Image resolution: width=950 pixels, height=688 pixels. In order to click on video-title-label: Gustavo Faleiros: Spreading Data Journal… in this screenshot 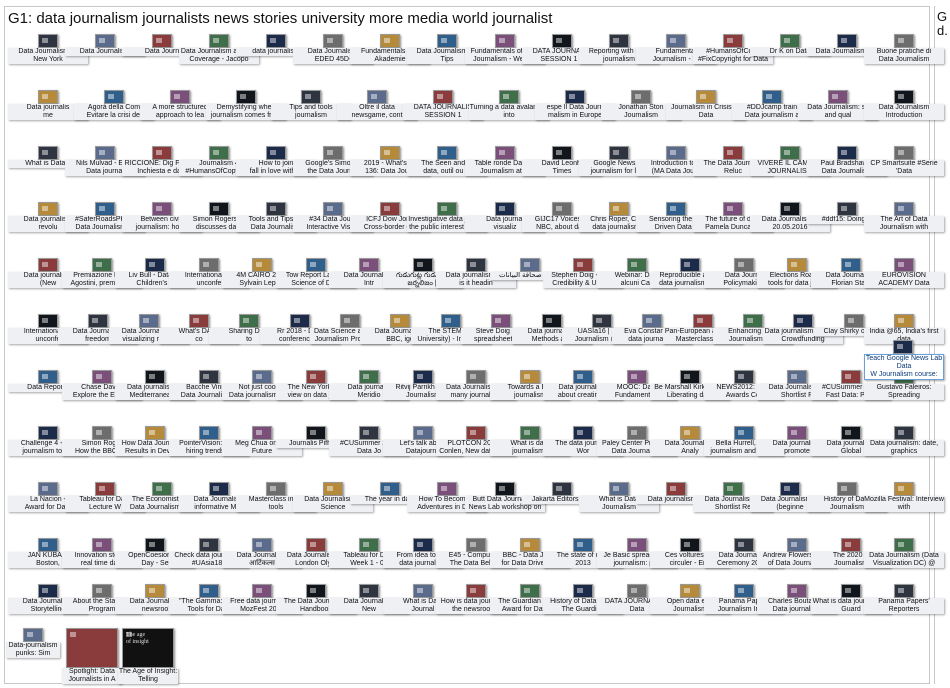, I will do `click(904, 392)`.